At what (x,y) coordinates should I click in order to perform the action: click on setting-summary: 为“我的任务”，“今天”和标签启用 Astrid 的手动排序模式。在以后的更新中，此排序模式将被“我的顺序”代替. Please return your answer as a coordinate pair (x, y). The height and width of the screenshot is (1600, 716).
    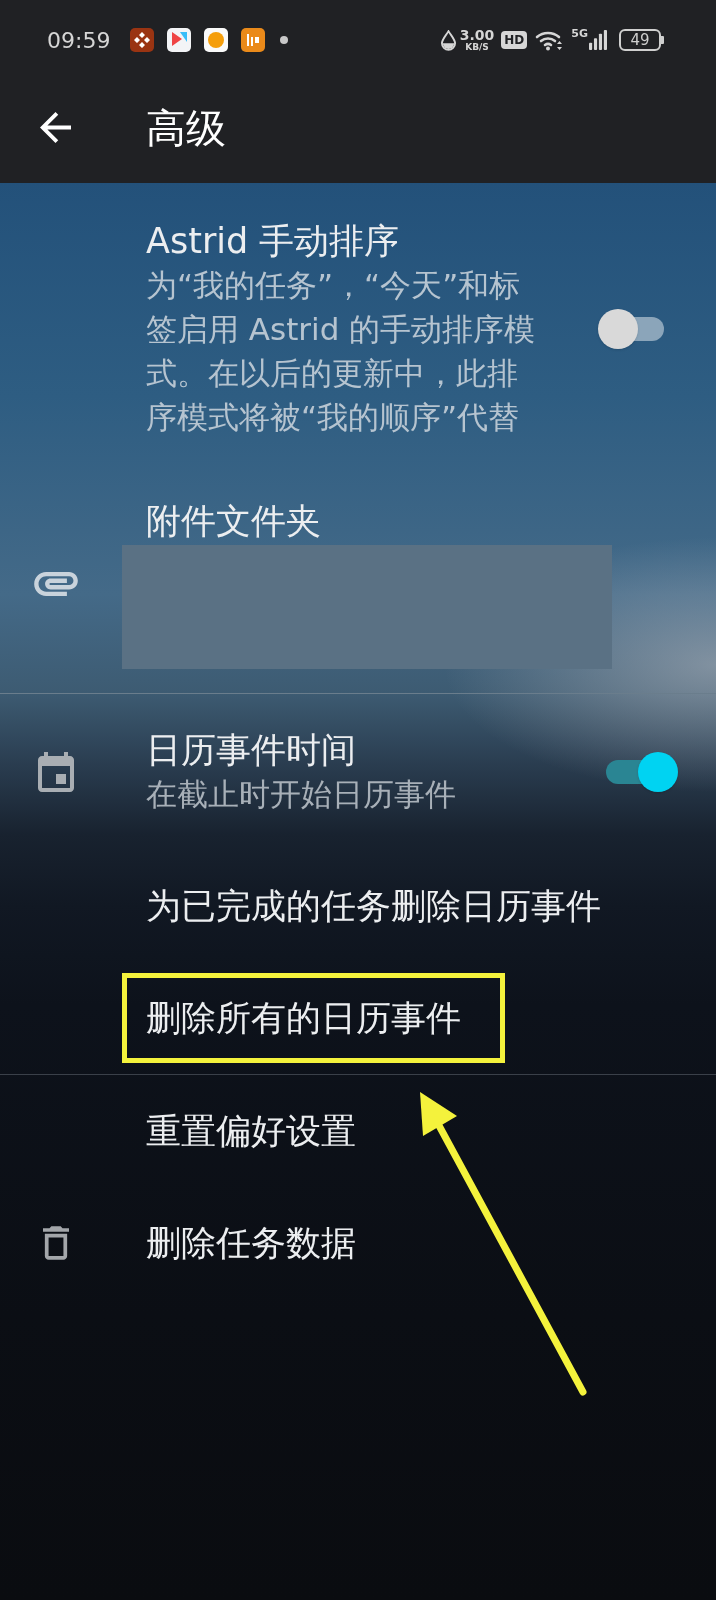
    Looking at the image, I should click on (341, 351).